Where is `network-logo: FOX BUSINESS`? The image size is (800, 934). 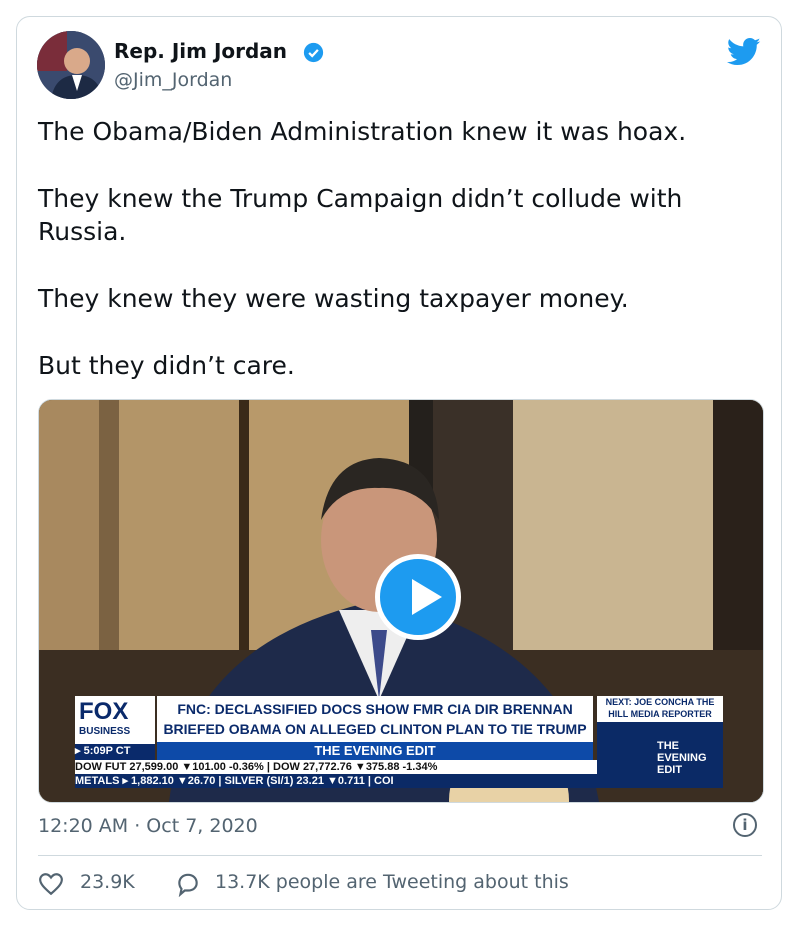
network-logo: FOX BUSINESS is located at coordinates (115, 720).